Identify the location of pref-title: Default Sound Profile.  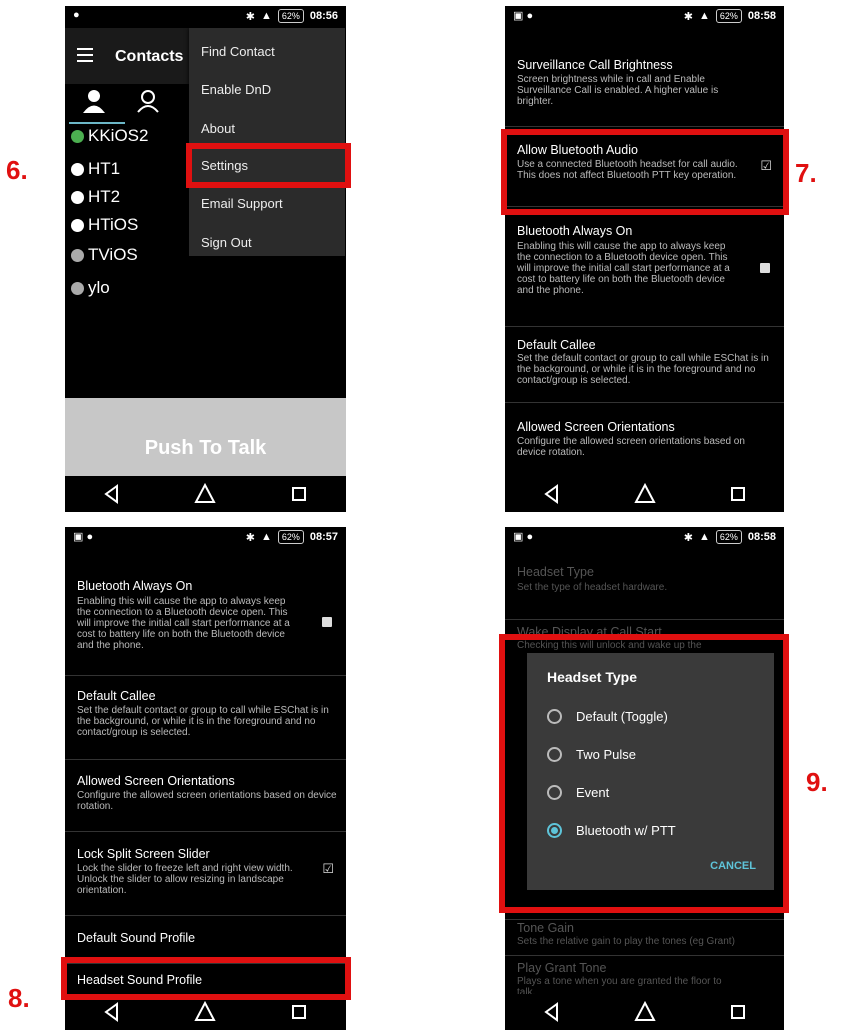
(136, 938).